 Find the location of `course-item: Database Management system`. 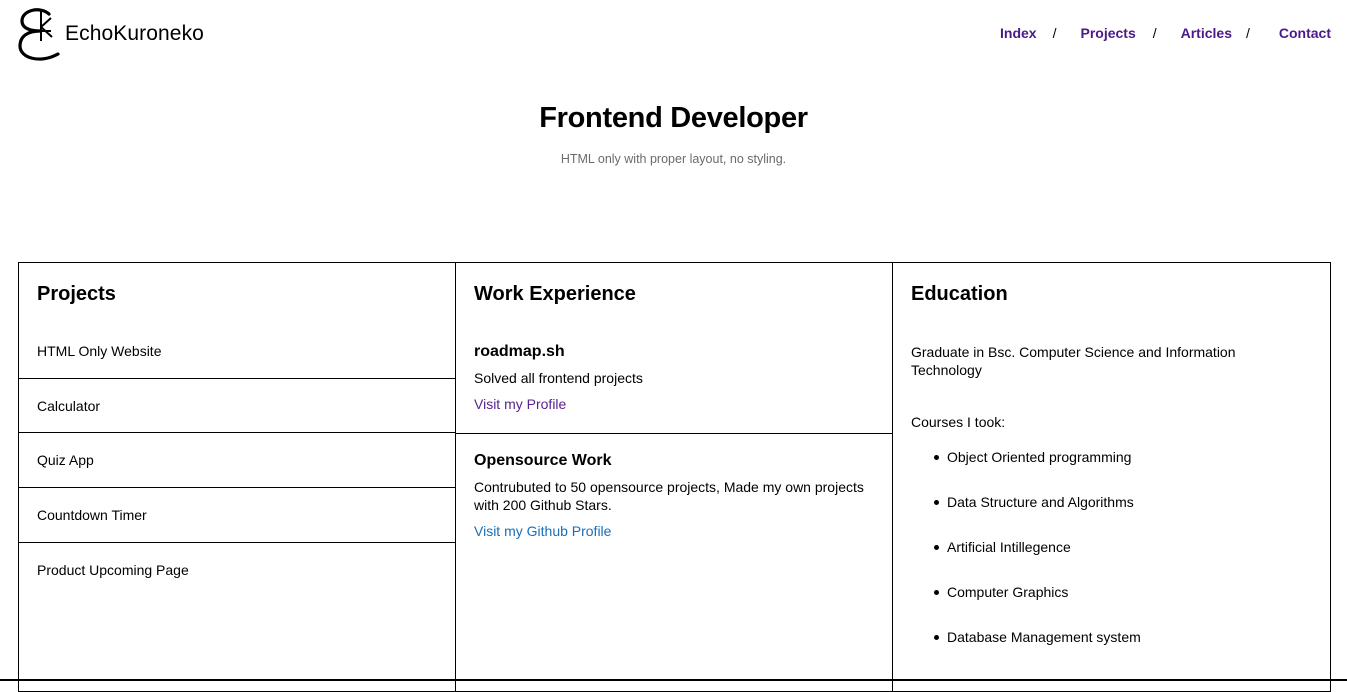

course-item: Database Management system is located at coordinates (1123, 650).